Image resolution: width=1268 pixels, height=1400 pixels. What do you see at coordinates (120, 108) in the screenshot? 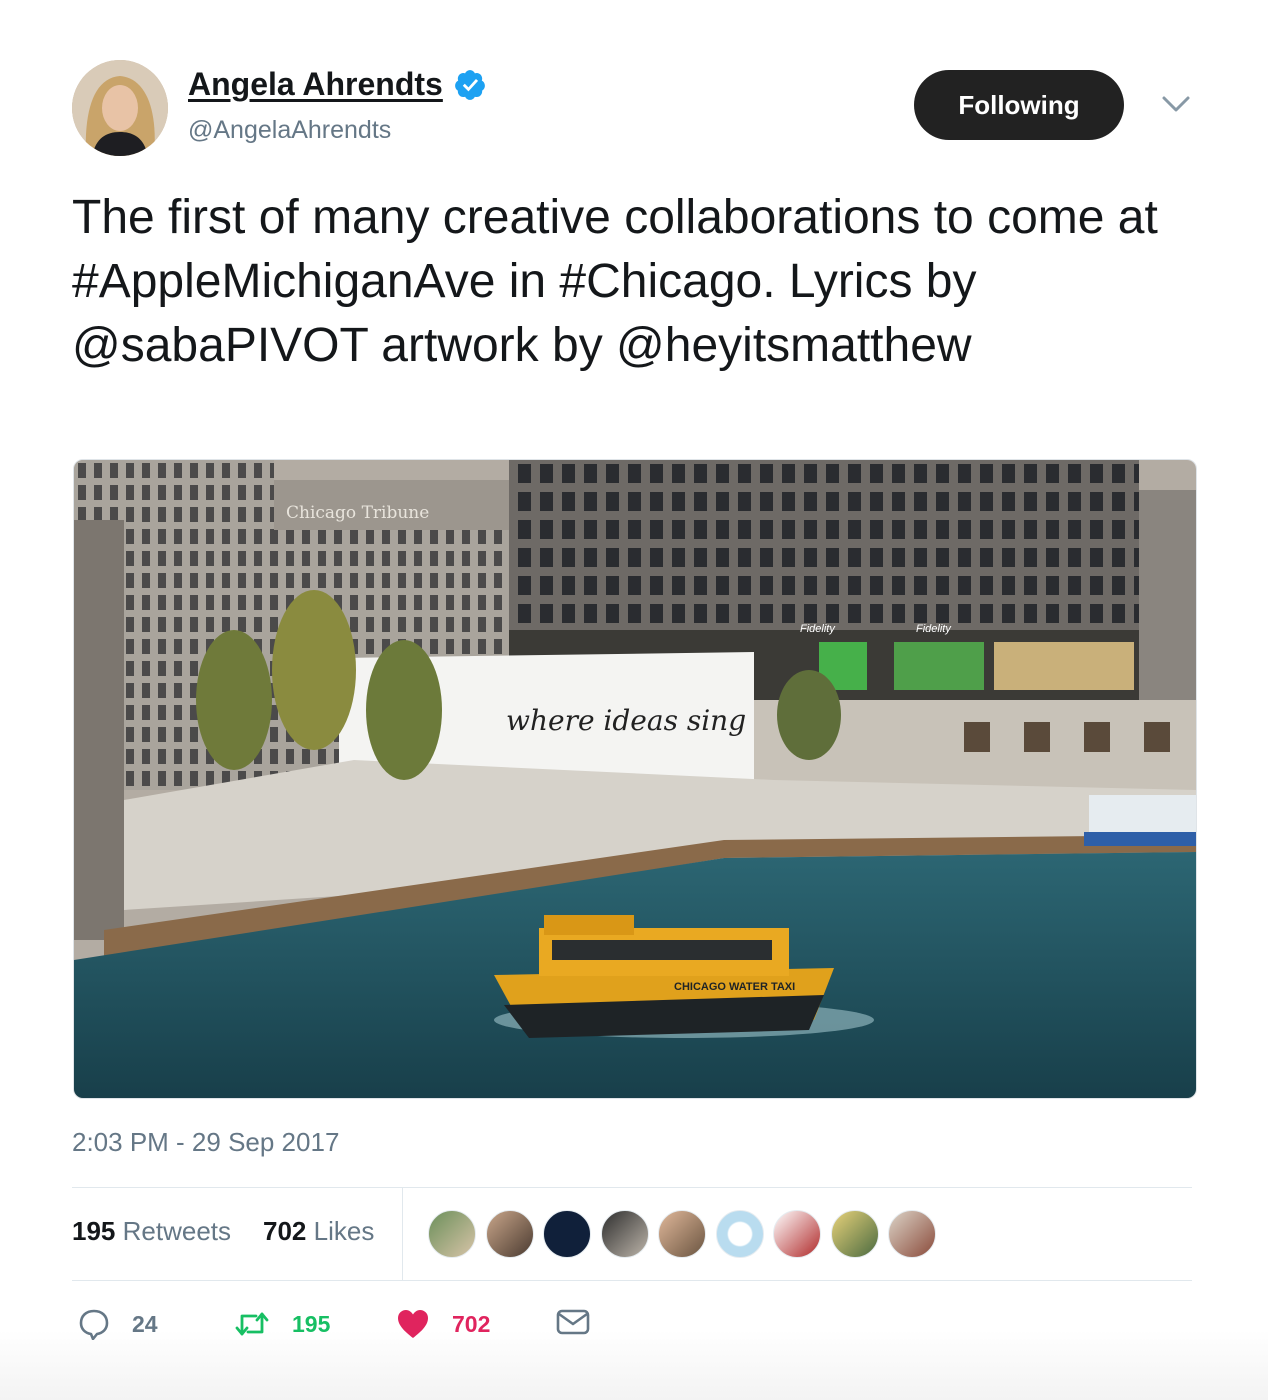
I see `user-avatar` at bounding box center [120, 108].